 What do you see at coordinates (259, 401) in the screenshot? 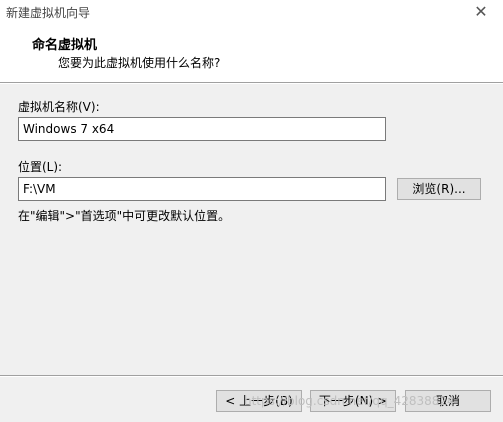
I see `back-button: < 上一步(B)` at bounding box center [259, 401].